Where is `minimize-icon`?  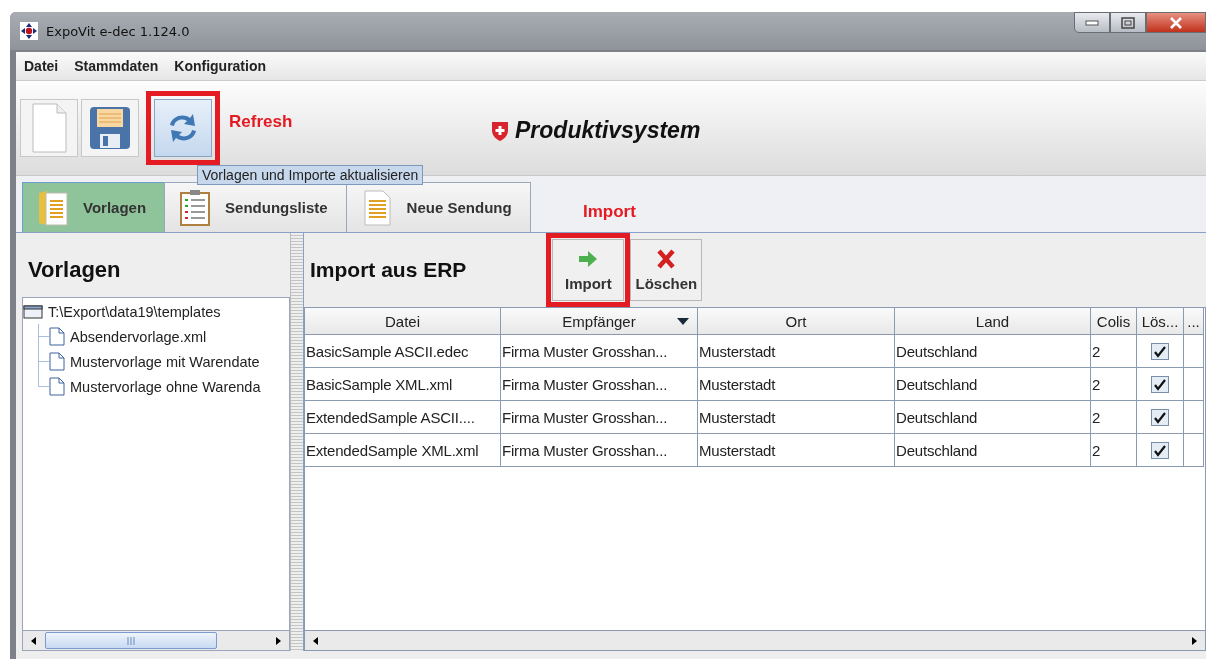 minimize-icon is located at coordinates (1092, 22).